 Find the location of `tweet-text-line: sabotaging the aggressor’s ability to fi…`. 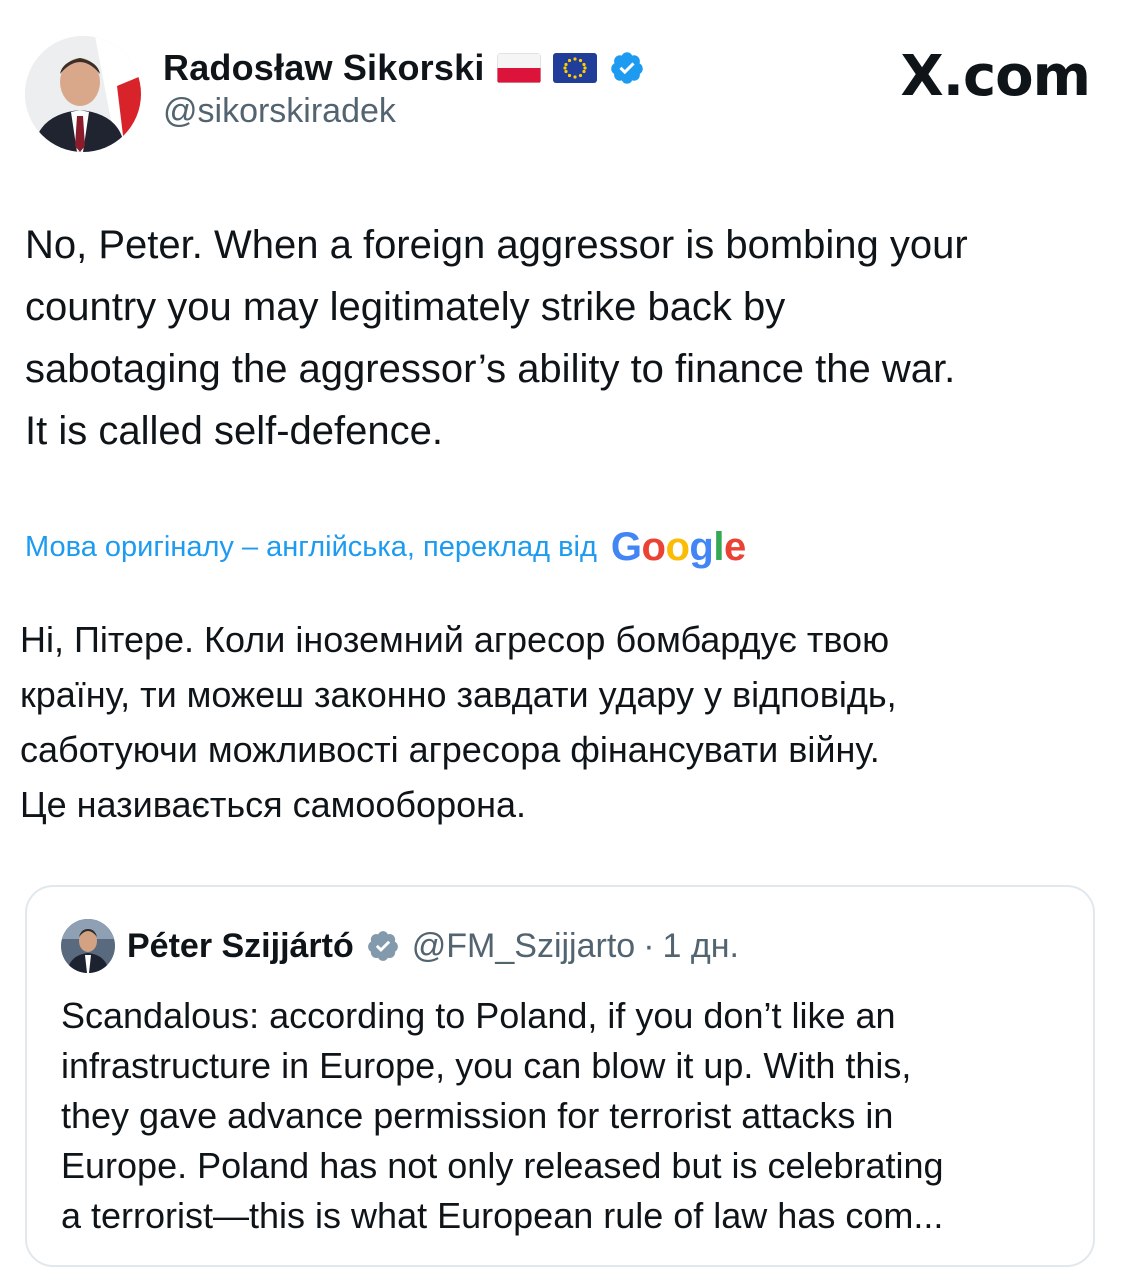

tweet-text-line: sabotaging the aggressor’s ability to fi… is located at coordinates (490, 369).